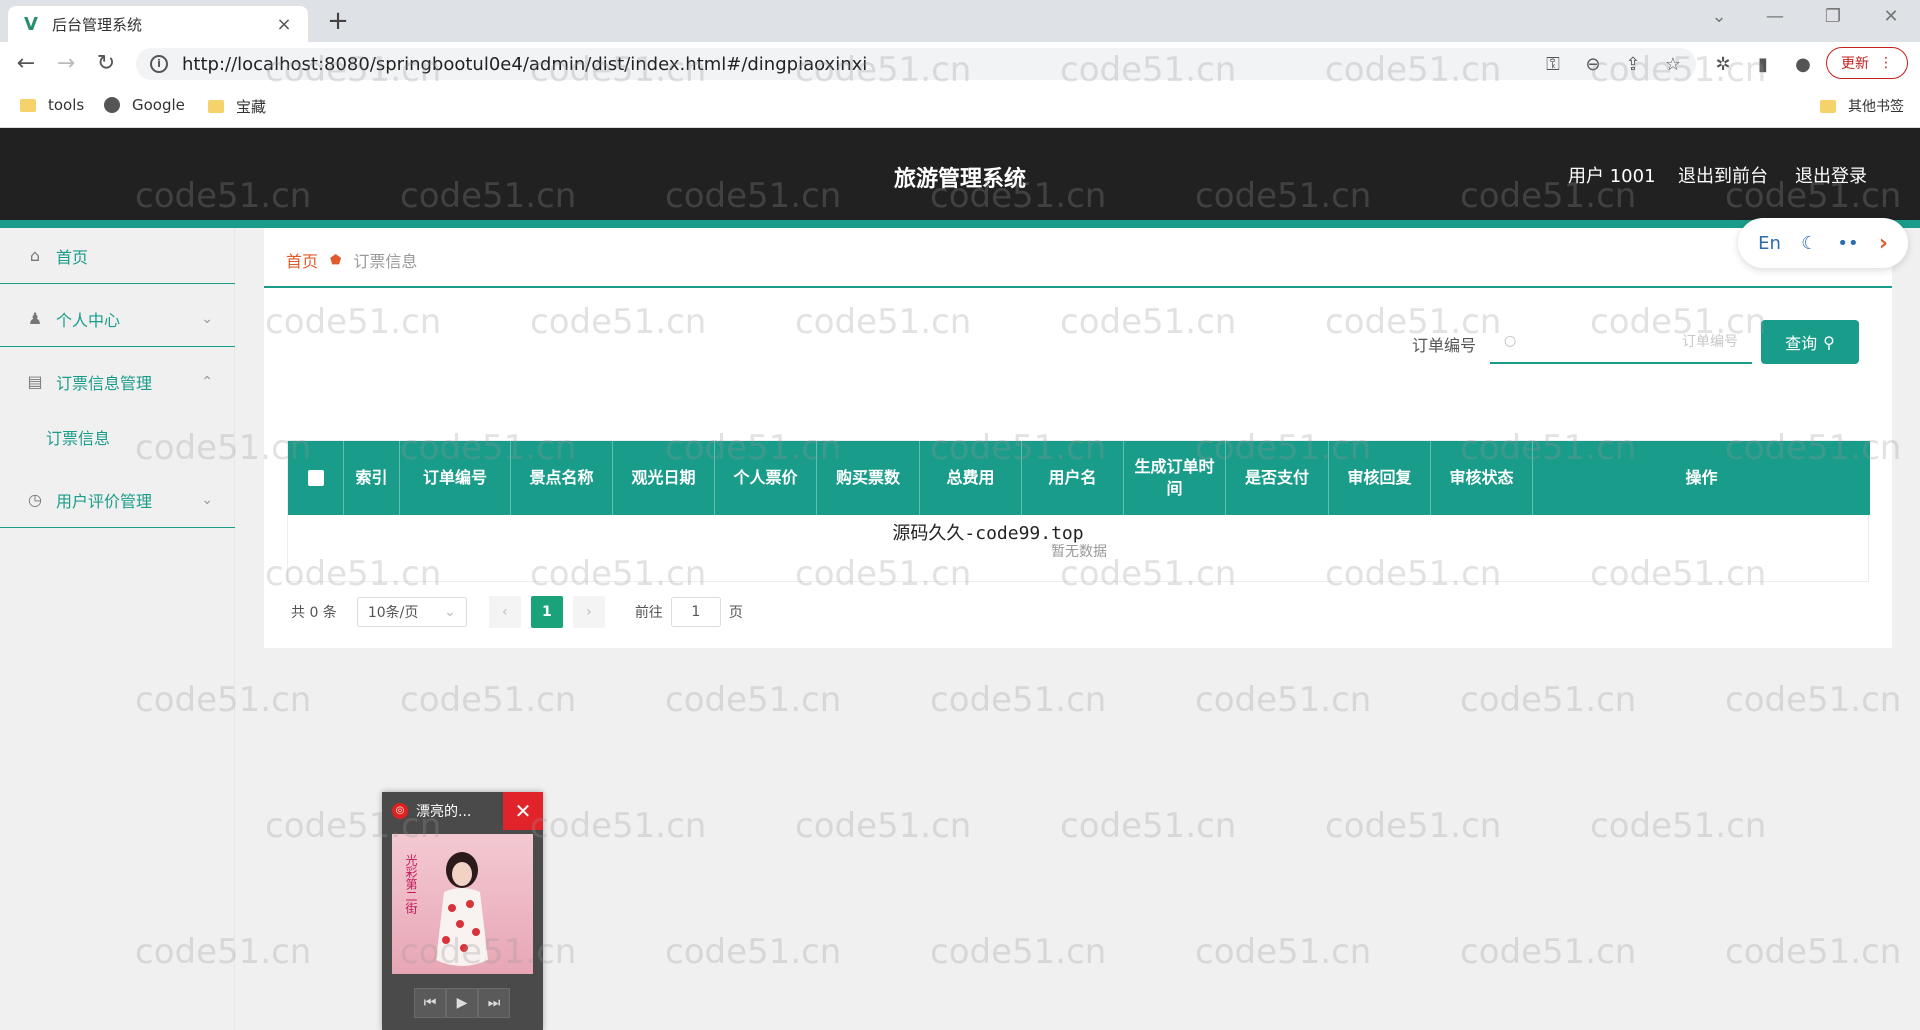  What do you see at coordinates (1823, 243) in the screenshot?
I see `language-toolbar: En ☾ •• ›` at bounding box center [1823, 243].